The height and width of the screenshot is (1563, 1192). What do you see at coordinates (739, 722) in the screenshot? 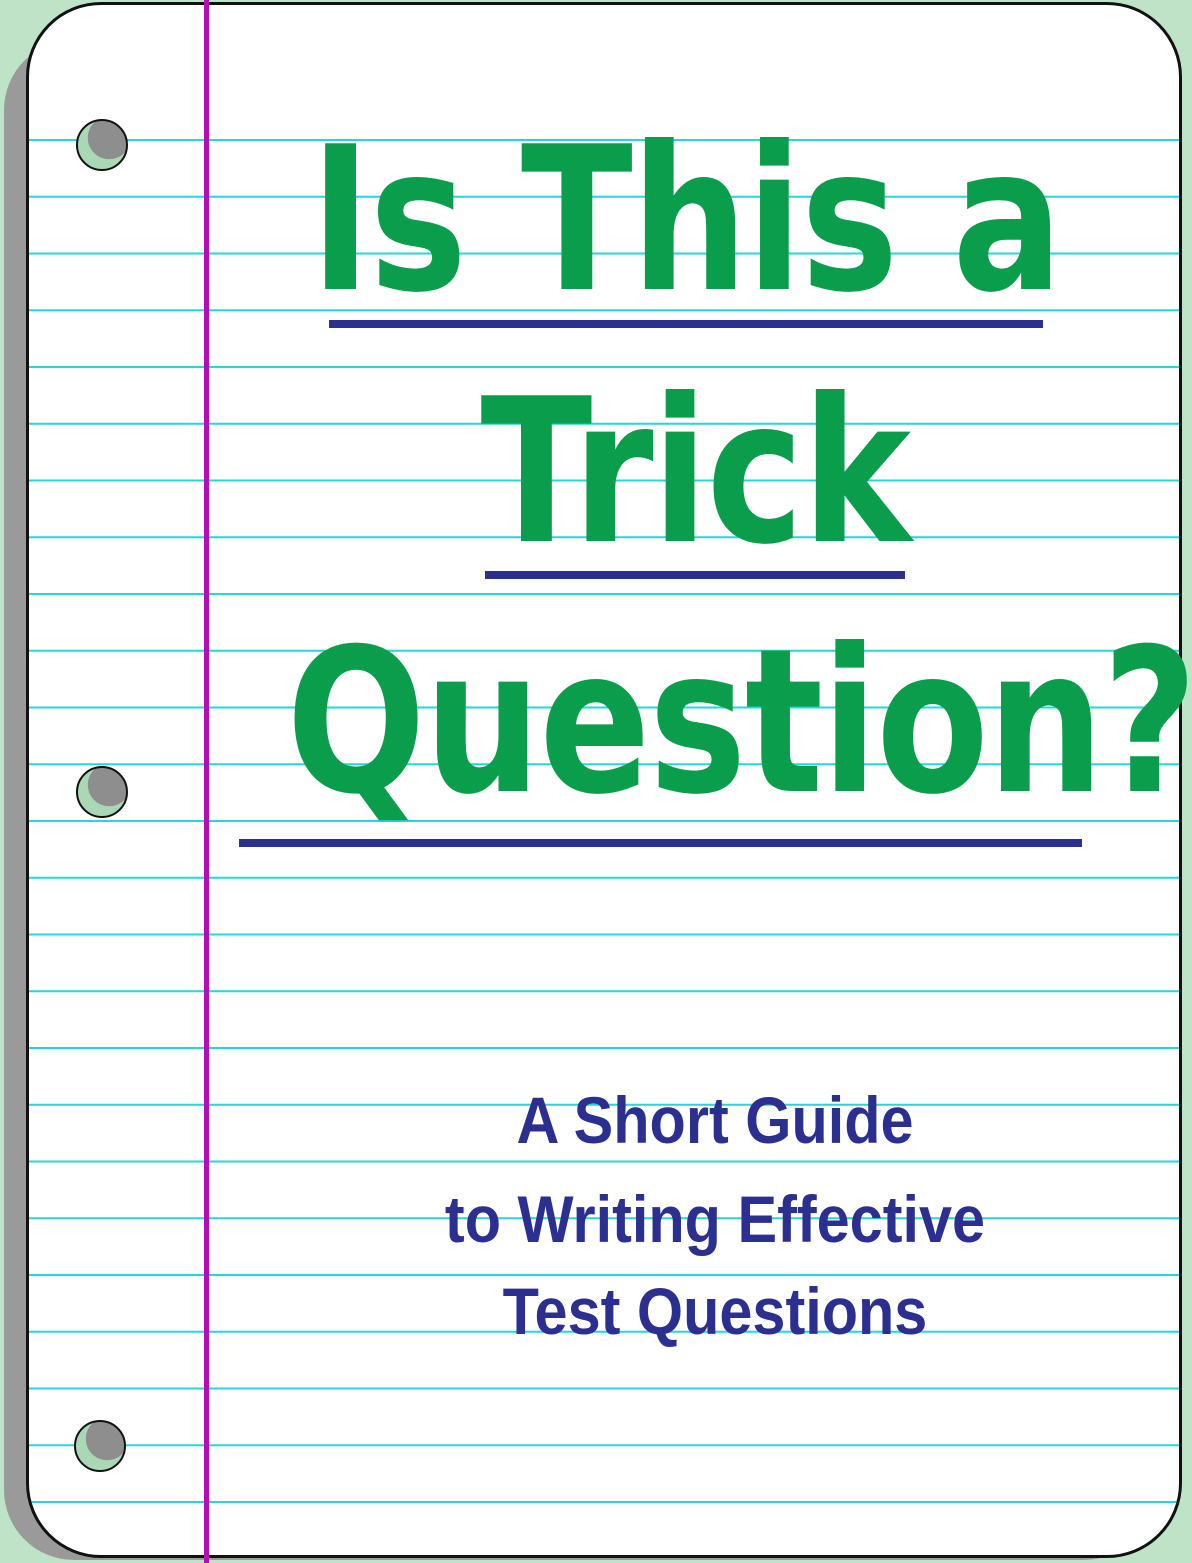
I see `title-line-3: Question?` at bounding box center [739, 722].